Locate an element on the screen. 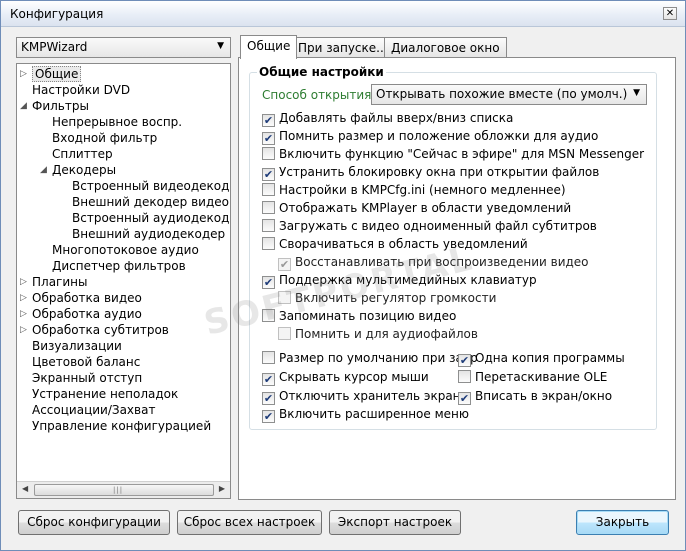  tree-item: Встроенный видеодекодер is located at coordinates (151, 186).